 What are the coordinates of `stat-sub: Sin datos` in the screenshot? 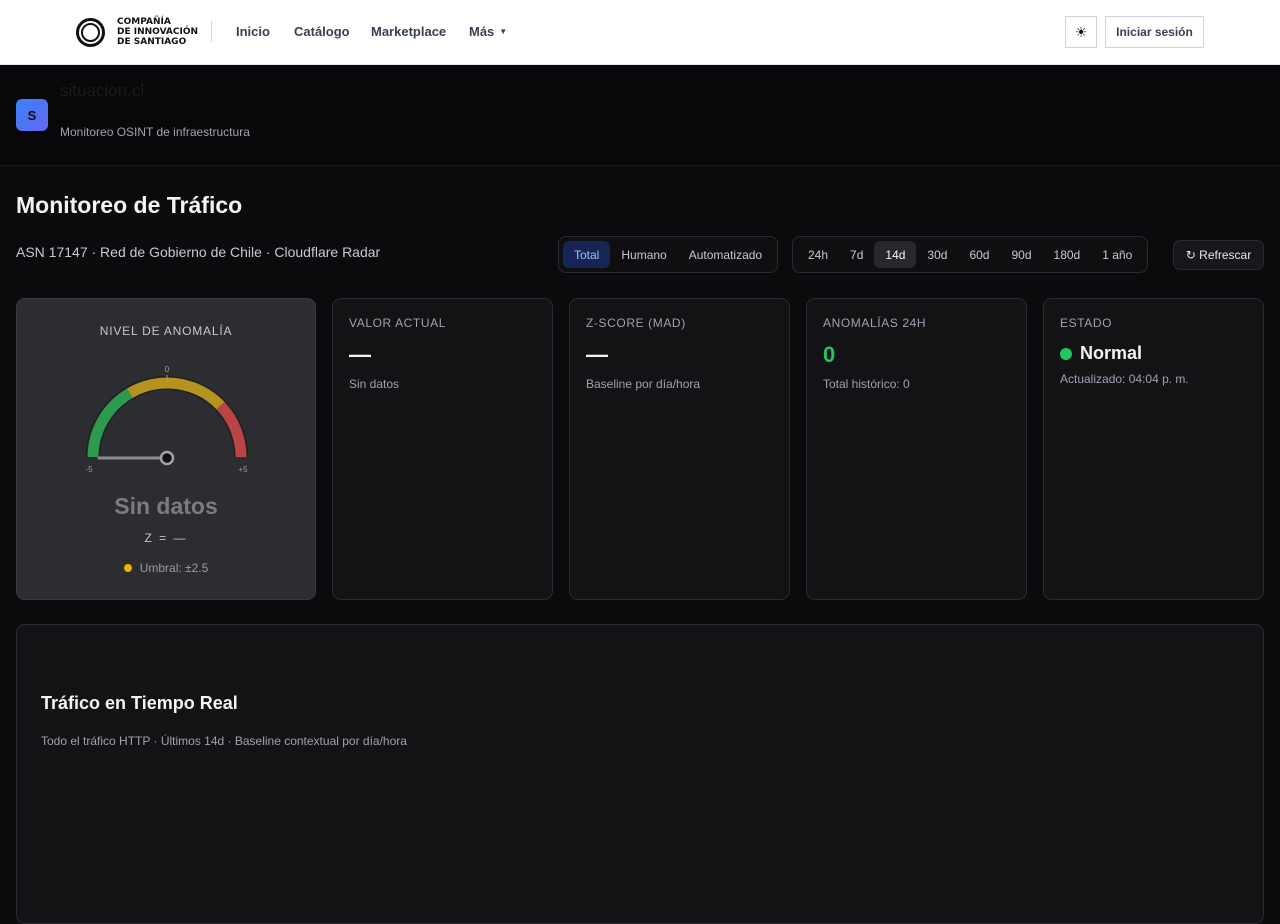 It's located at (374, 384).